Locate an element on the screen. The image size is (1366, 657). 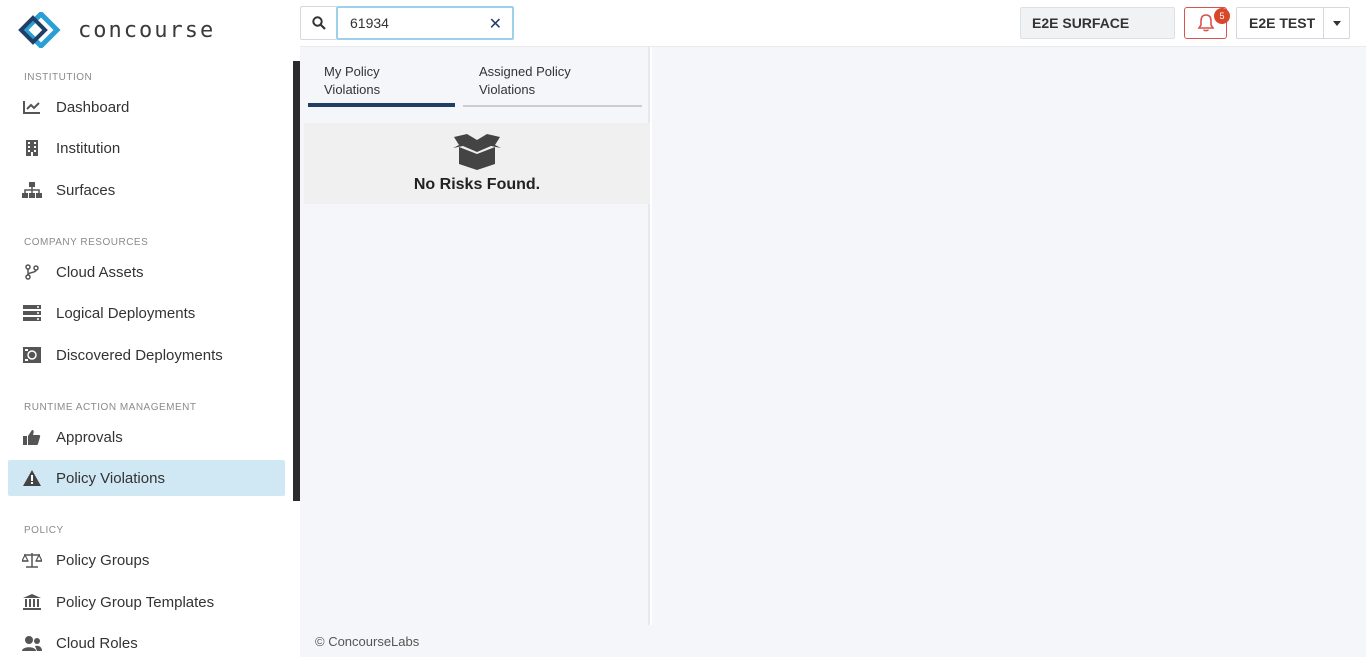
search-field: ✕ is located at coordinates (425, 23).